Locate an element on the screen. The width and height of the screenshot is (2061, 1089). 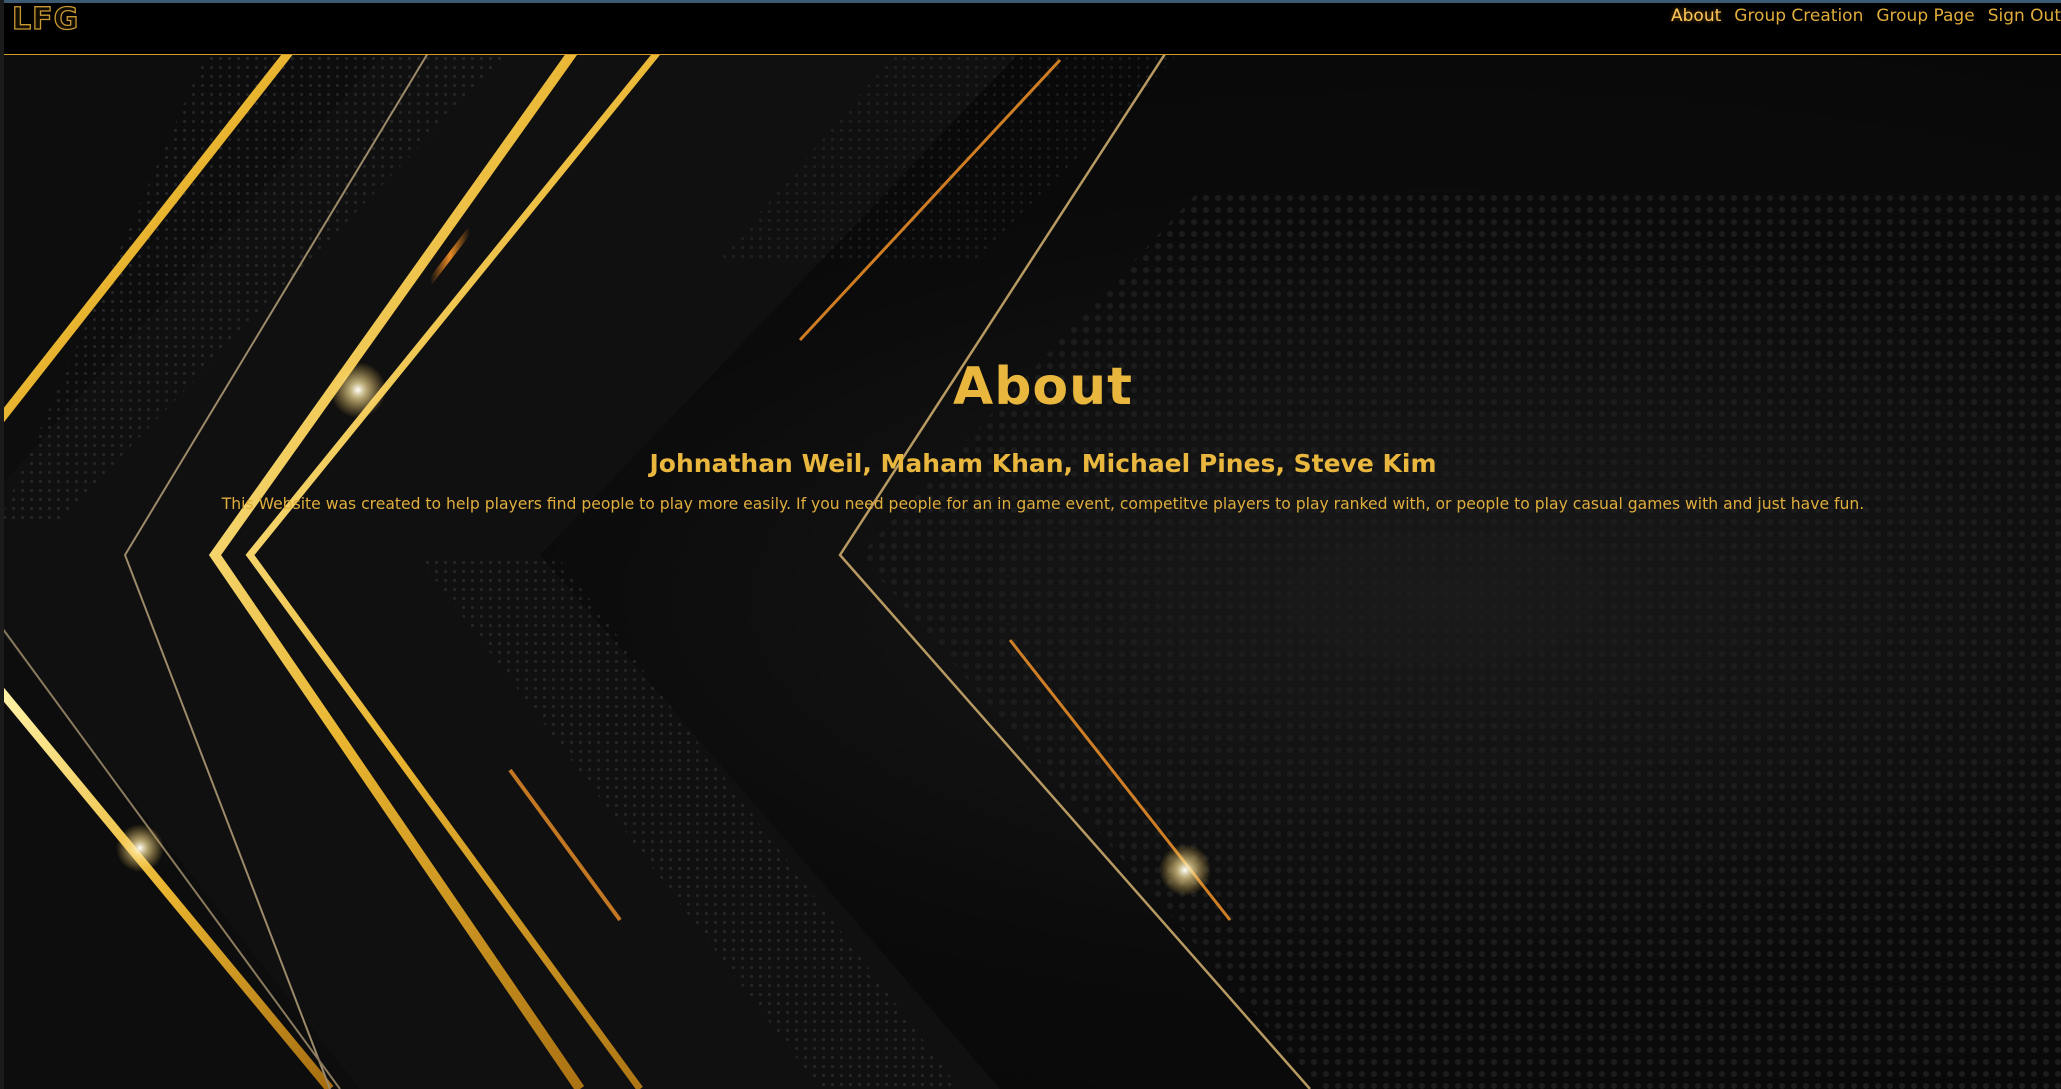
nav-links: About Group Creation Group Page Sign Out is located at coordinates (1866, 16).